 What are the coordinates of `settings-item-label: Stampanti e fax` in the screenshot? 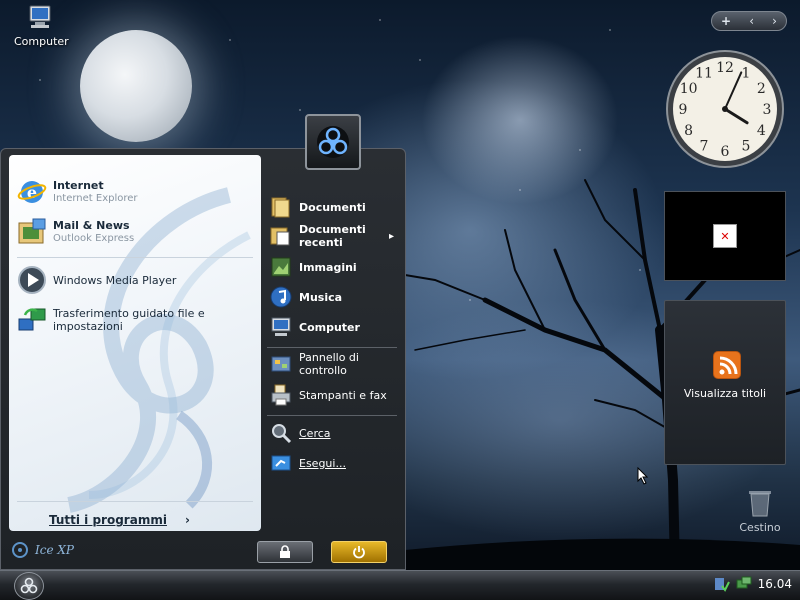 It's located at (343, 395).